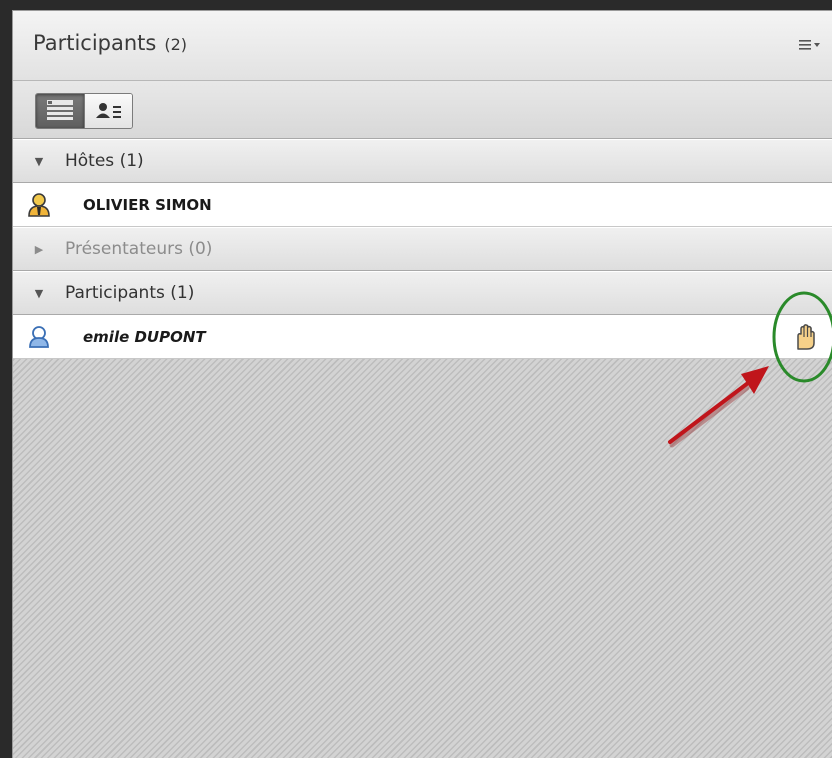 Image resolution: width=832 pixels, height=758 pixels. Describe the element at coordinates (422, 337) in the screenshot. I see `attendee-row-participant: emile DUPONT` at that location.